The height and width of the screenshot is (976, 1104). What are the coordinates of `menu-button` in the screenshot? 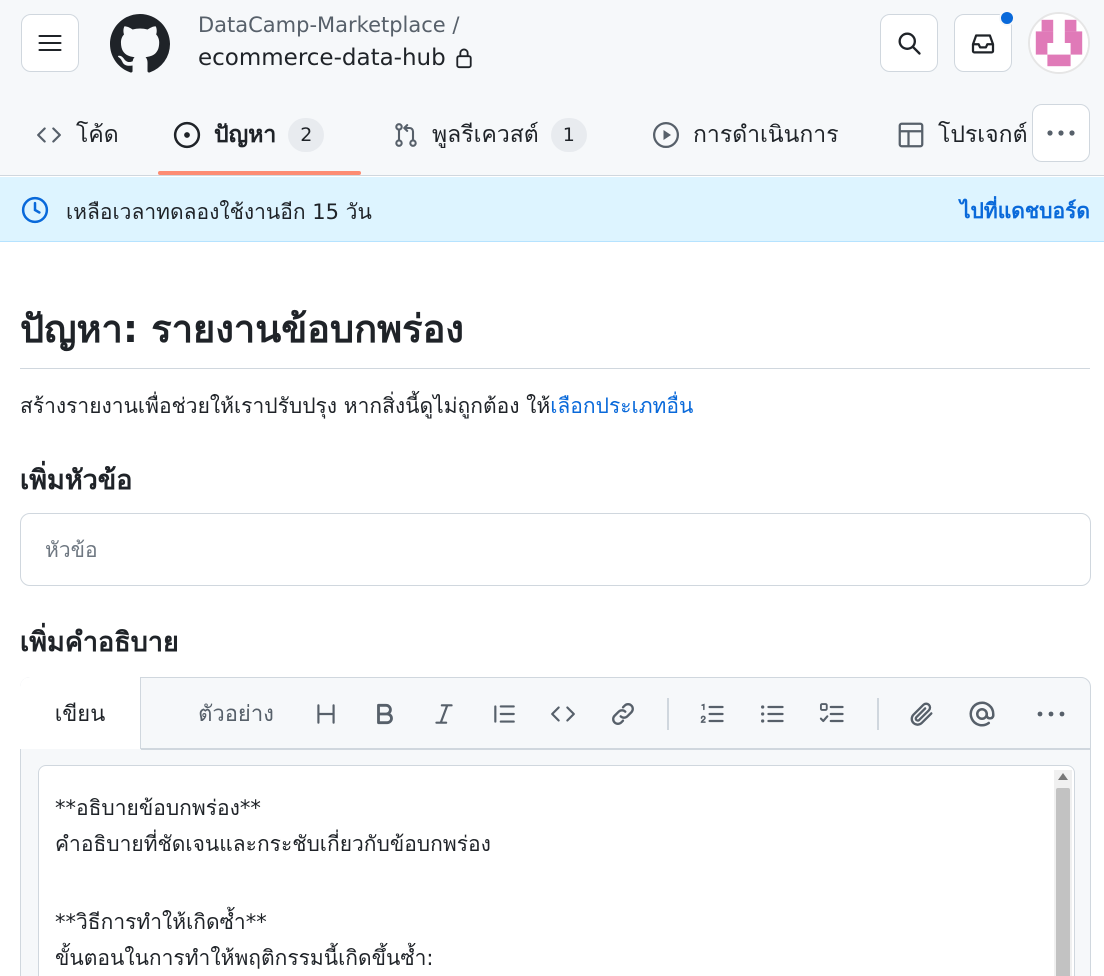 It's located at (50, 43).